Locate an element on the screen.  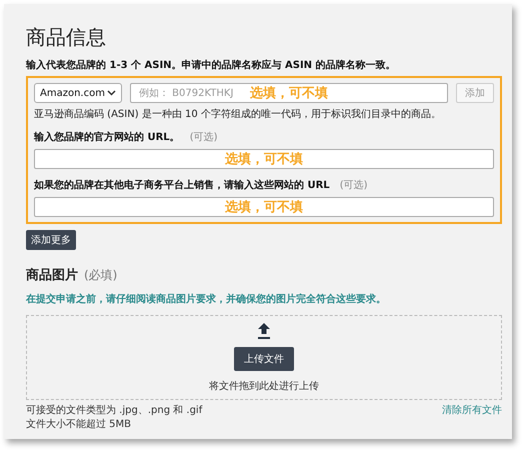
marketplace-select: Amazon.com is located at coordinates (78, 93).